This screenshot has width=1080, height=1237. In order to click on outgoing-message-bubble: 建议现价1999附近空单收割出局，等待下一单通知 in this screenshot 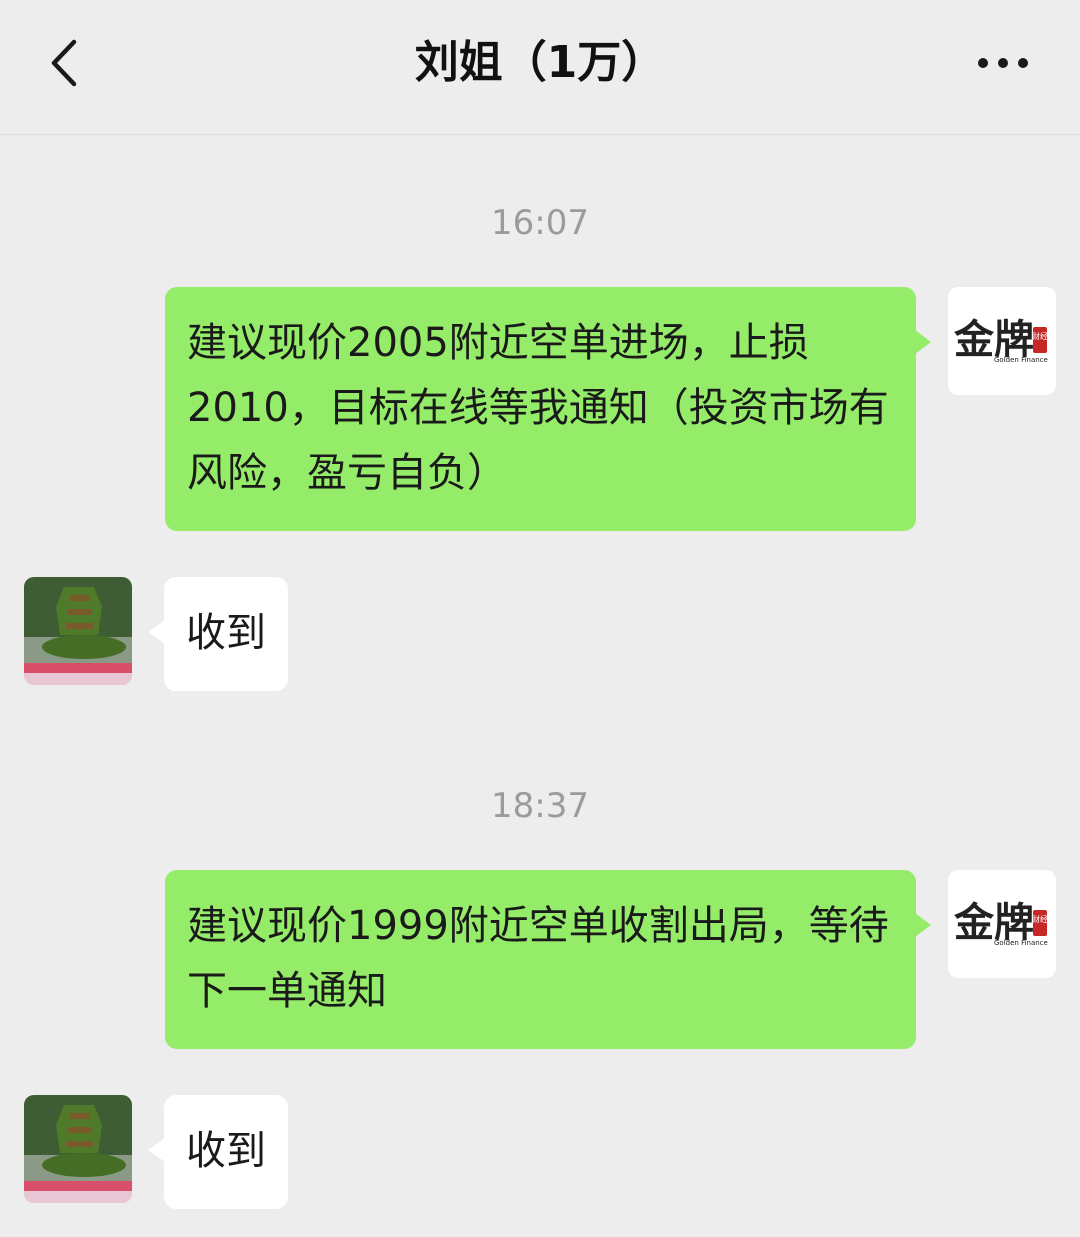, I will do `click(540, 959)`.